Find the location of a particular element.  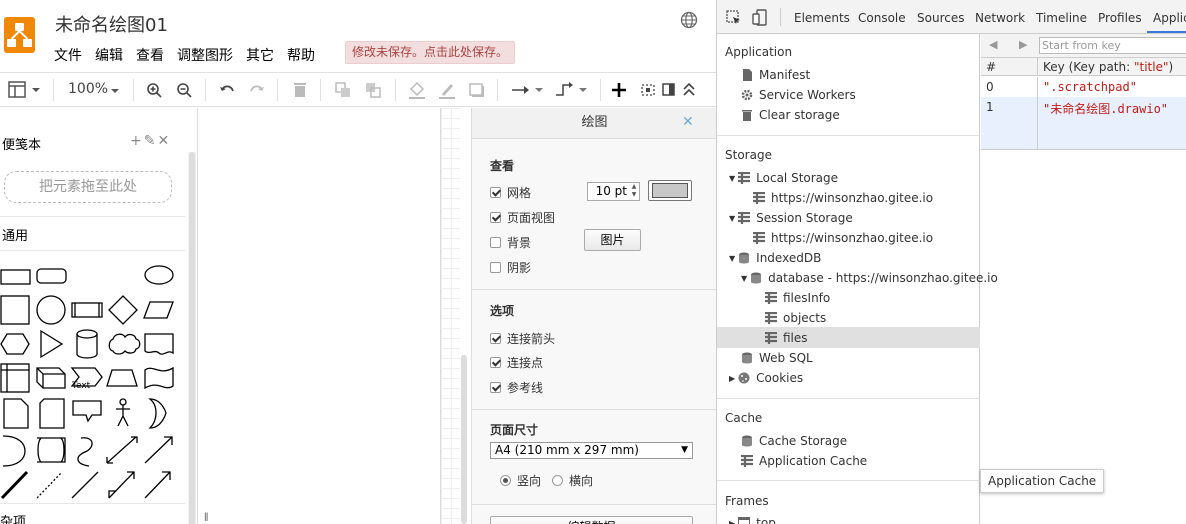

nav-session-storage: ▼ Session Storage is located at coordinates (791, 218).